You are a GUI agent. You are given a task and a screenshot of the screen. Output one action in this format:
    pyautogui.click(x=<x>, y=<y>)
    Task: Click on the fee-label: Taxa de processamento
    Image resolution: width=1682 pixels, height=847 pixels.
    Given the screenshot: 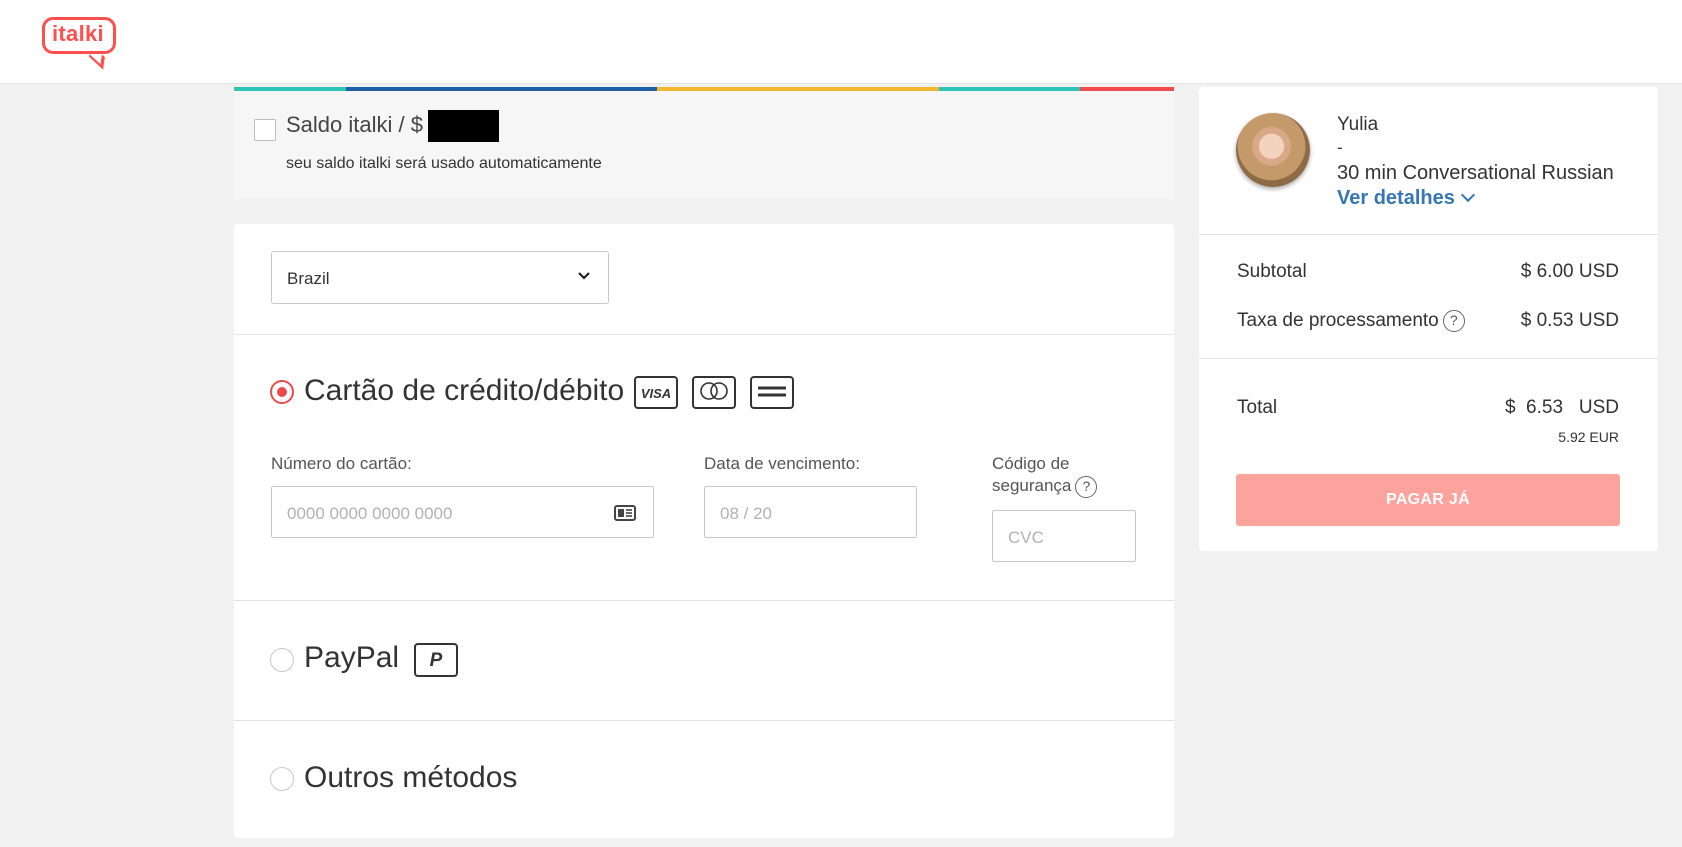 What is the action you would take?
    pyautogui.click(x=1338, y=321)
    